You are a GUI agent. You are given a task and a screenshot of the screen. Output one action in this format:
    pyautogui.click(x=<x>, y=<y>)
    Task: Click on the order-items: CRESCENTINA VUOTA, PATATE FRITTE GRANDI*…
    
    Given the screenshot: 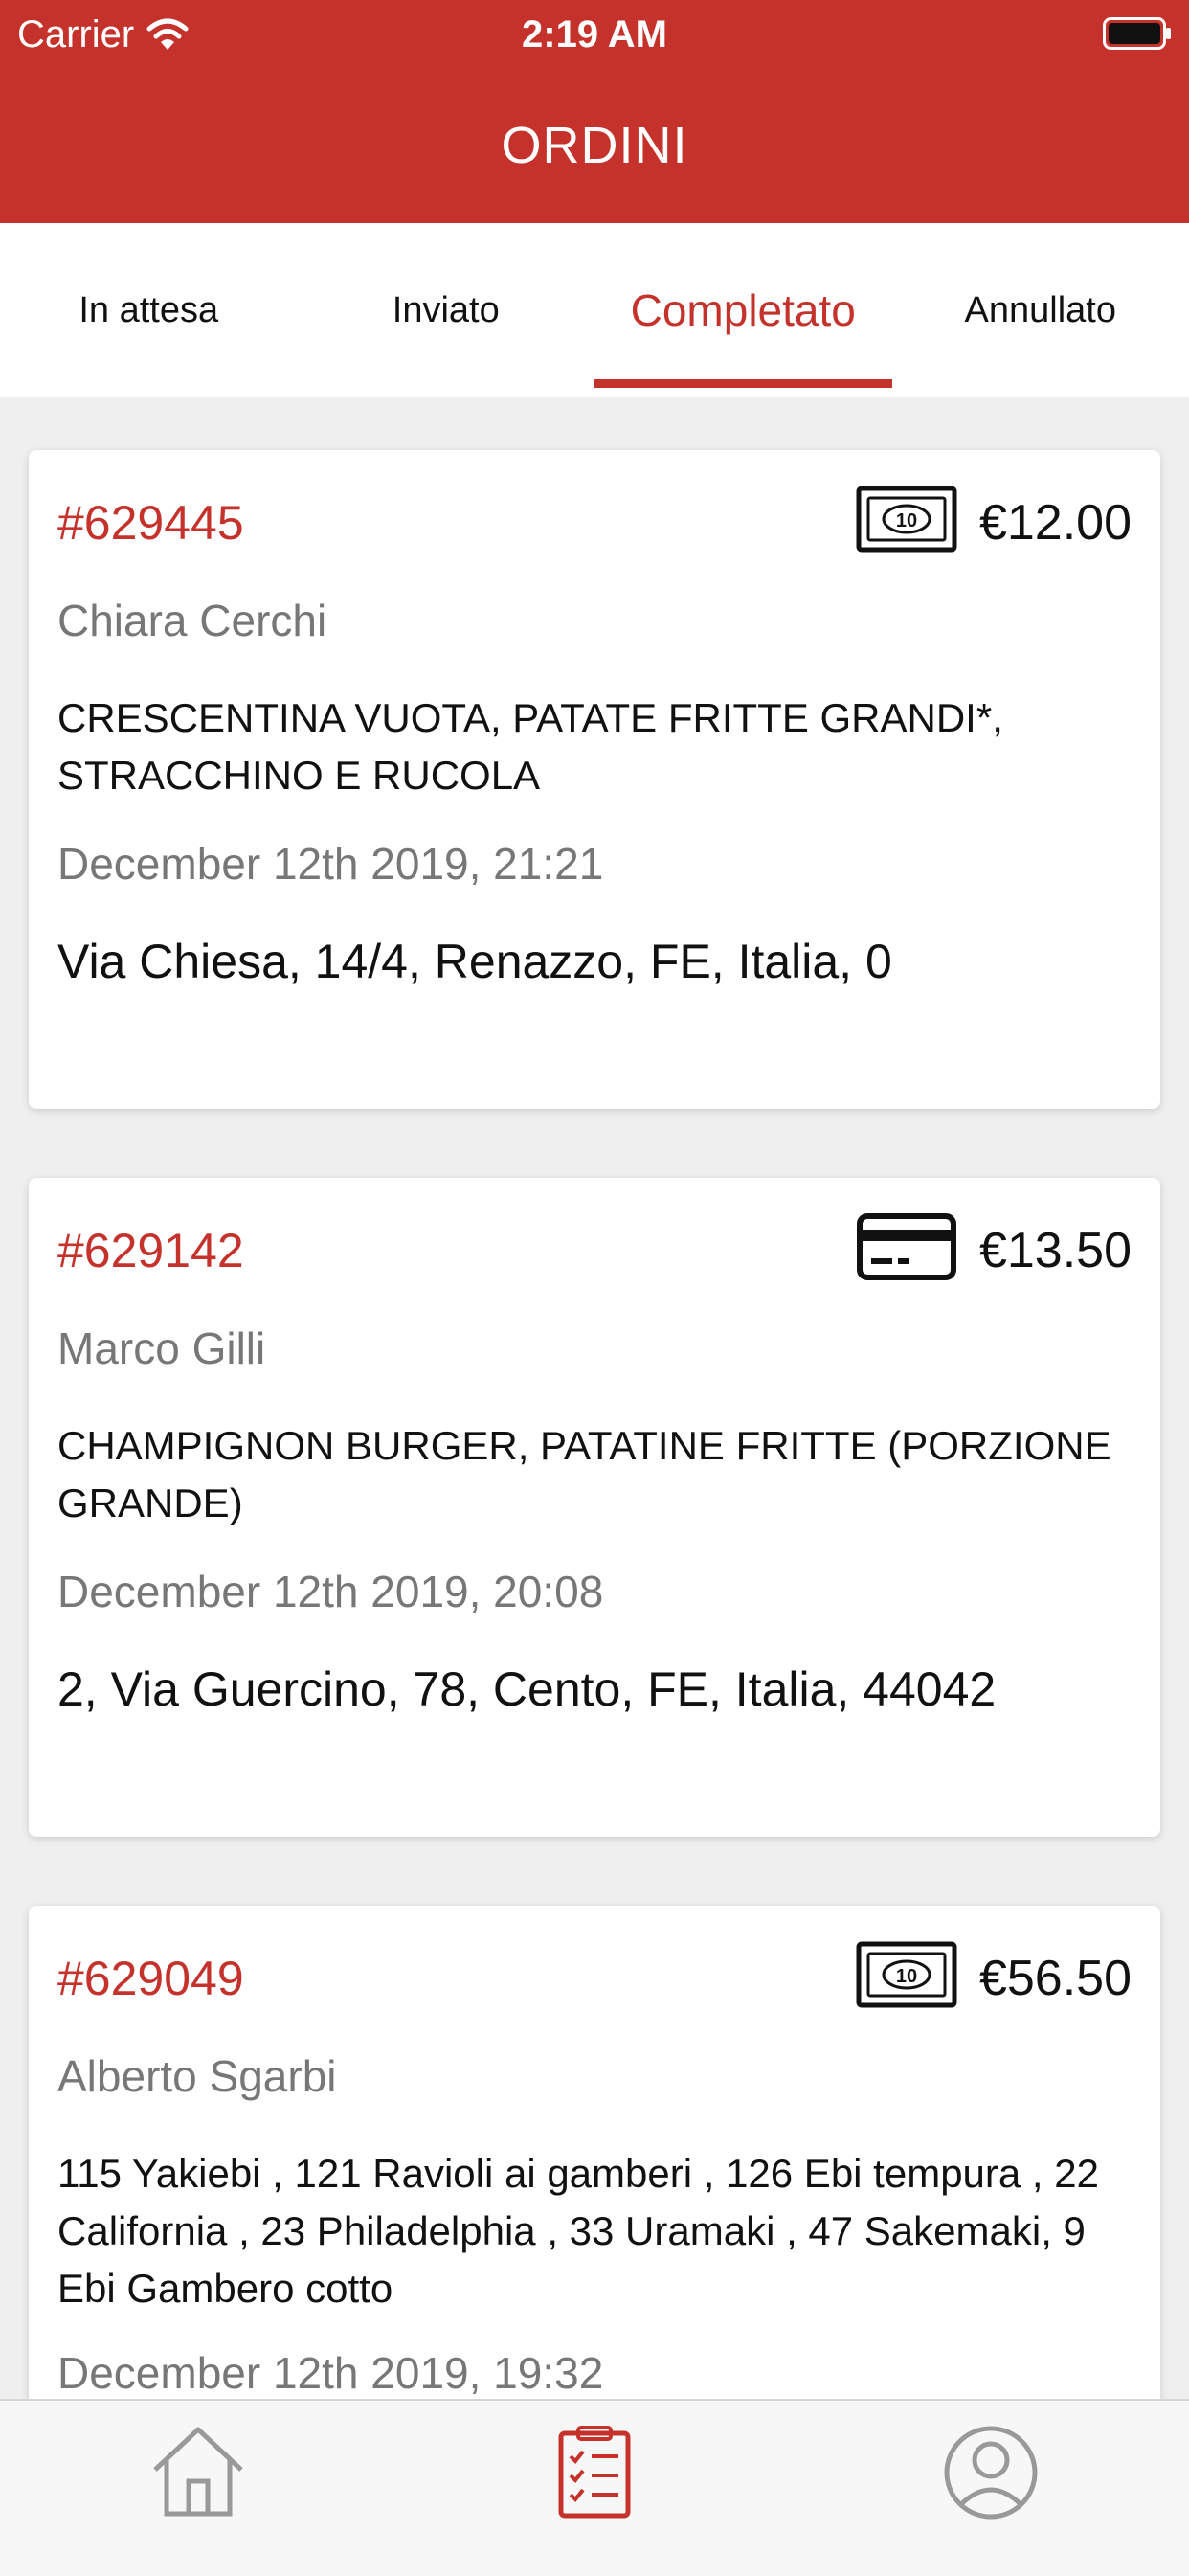 What is the action you would take?
    pyautogui.click(x=588, y=746)
    